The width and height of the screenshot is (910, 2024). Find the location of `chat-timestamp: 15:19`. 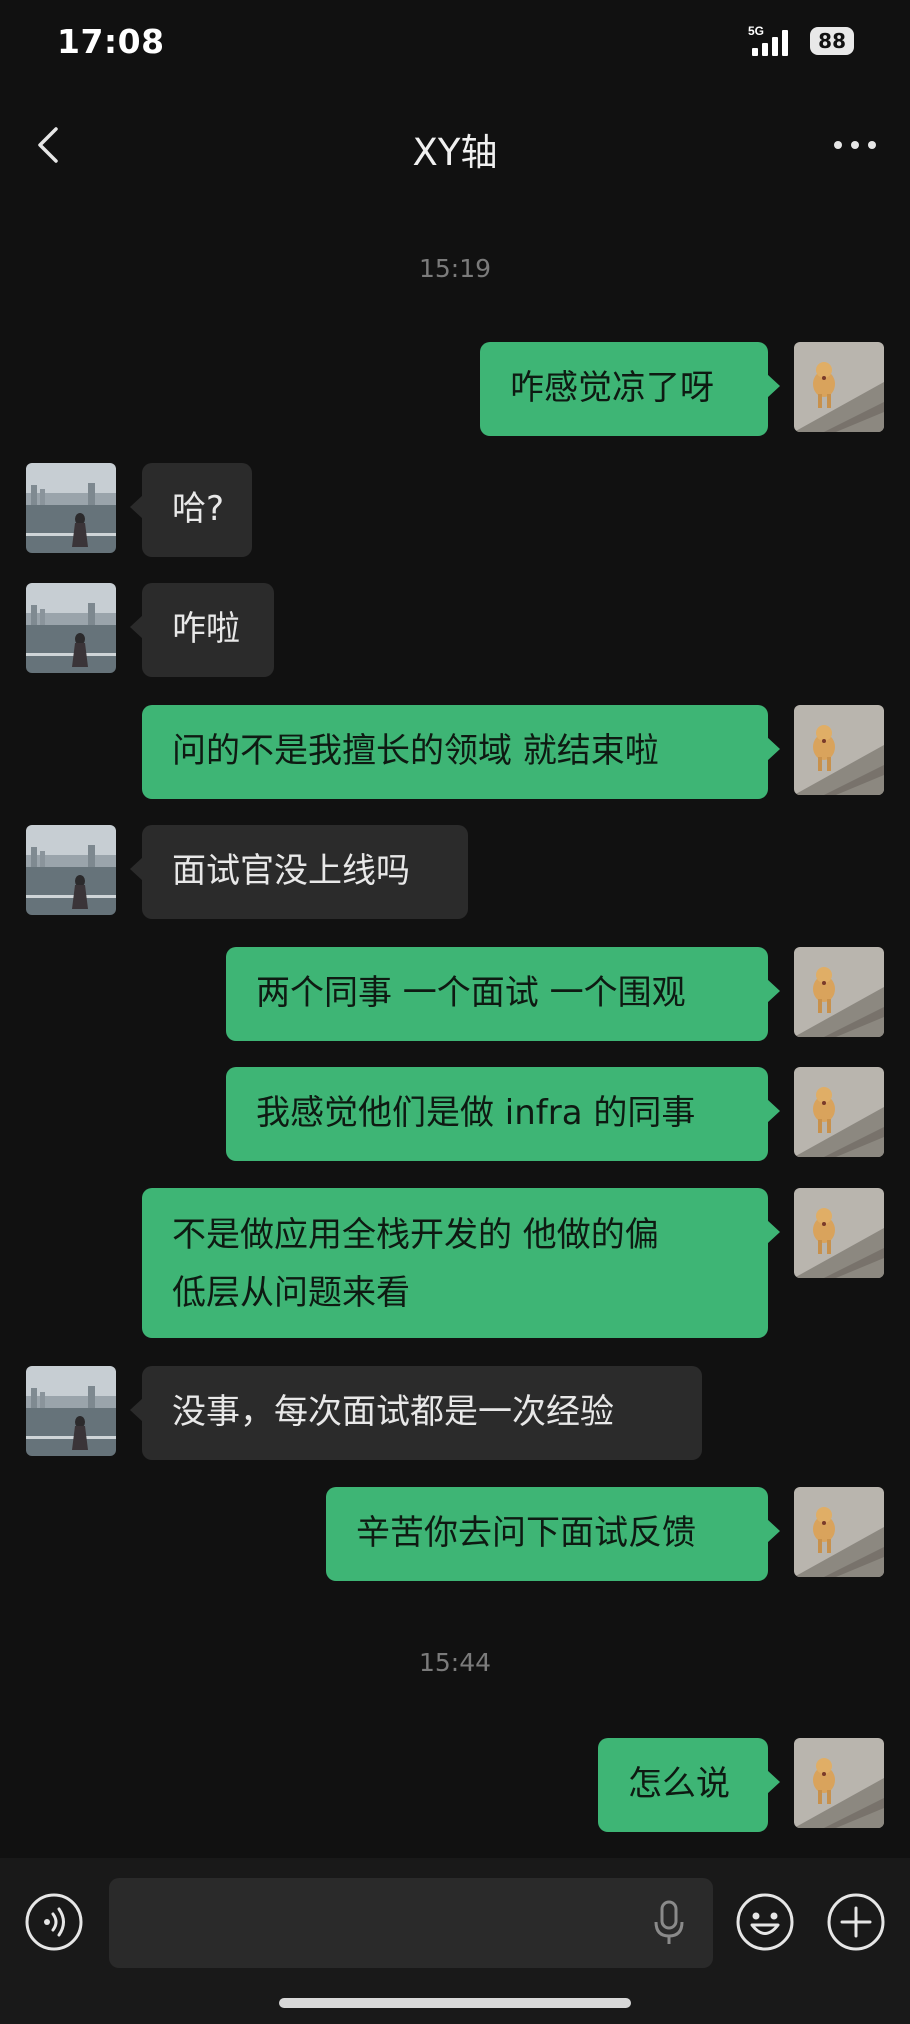

chat-timestamp: 15:19 is located at coordinates (455, 268).